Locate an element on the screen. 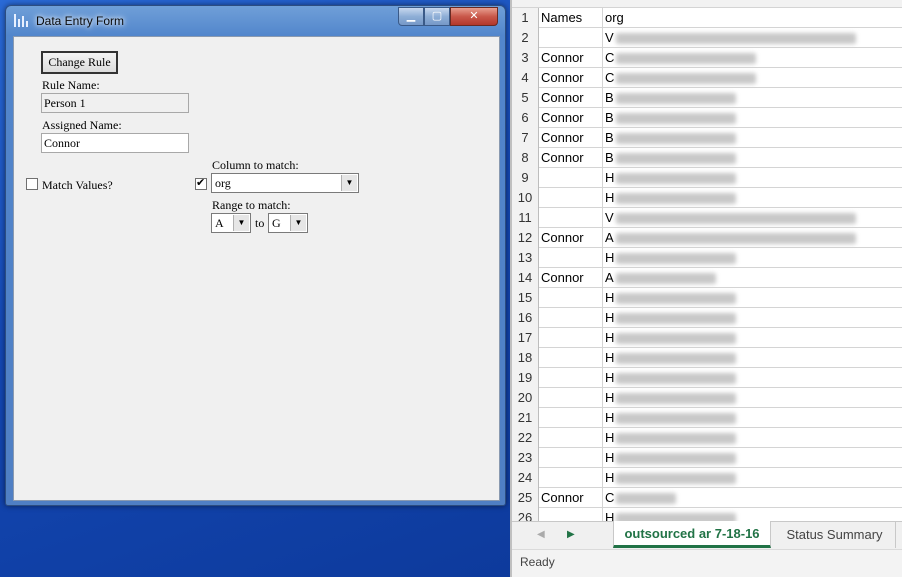 The width and height of the screenshot is (902, 577). row-number: 14 is located at coordinates (525, 278).